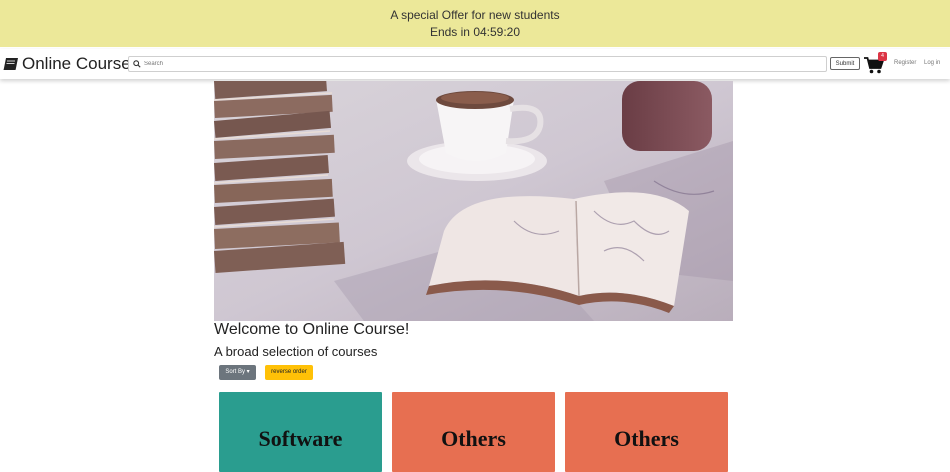 The height and width of the screenshot is (472, 950). What do you see at coordinates (137, 64) in the screenshot?
I see `search-icon` at bounding box center [137, 64].